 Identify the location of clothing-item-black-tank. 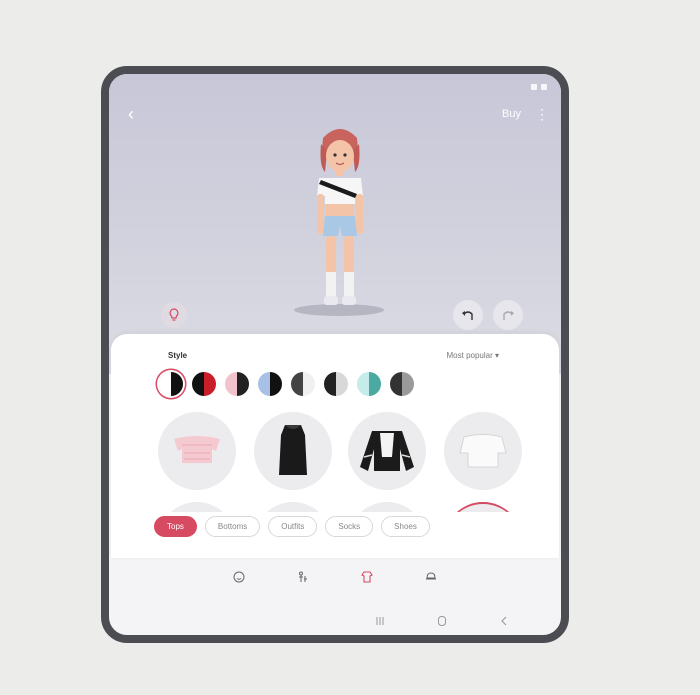
(293, 451).